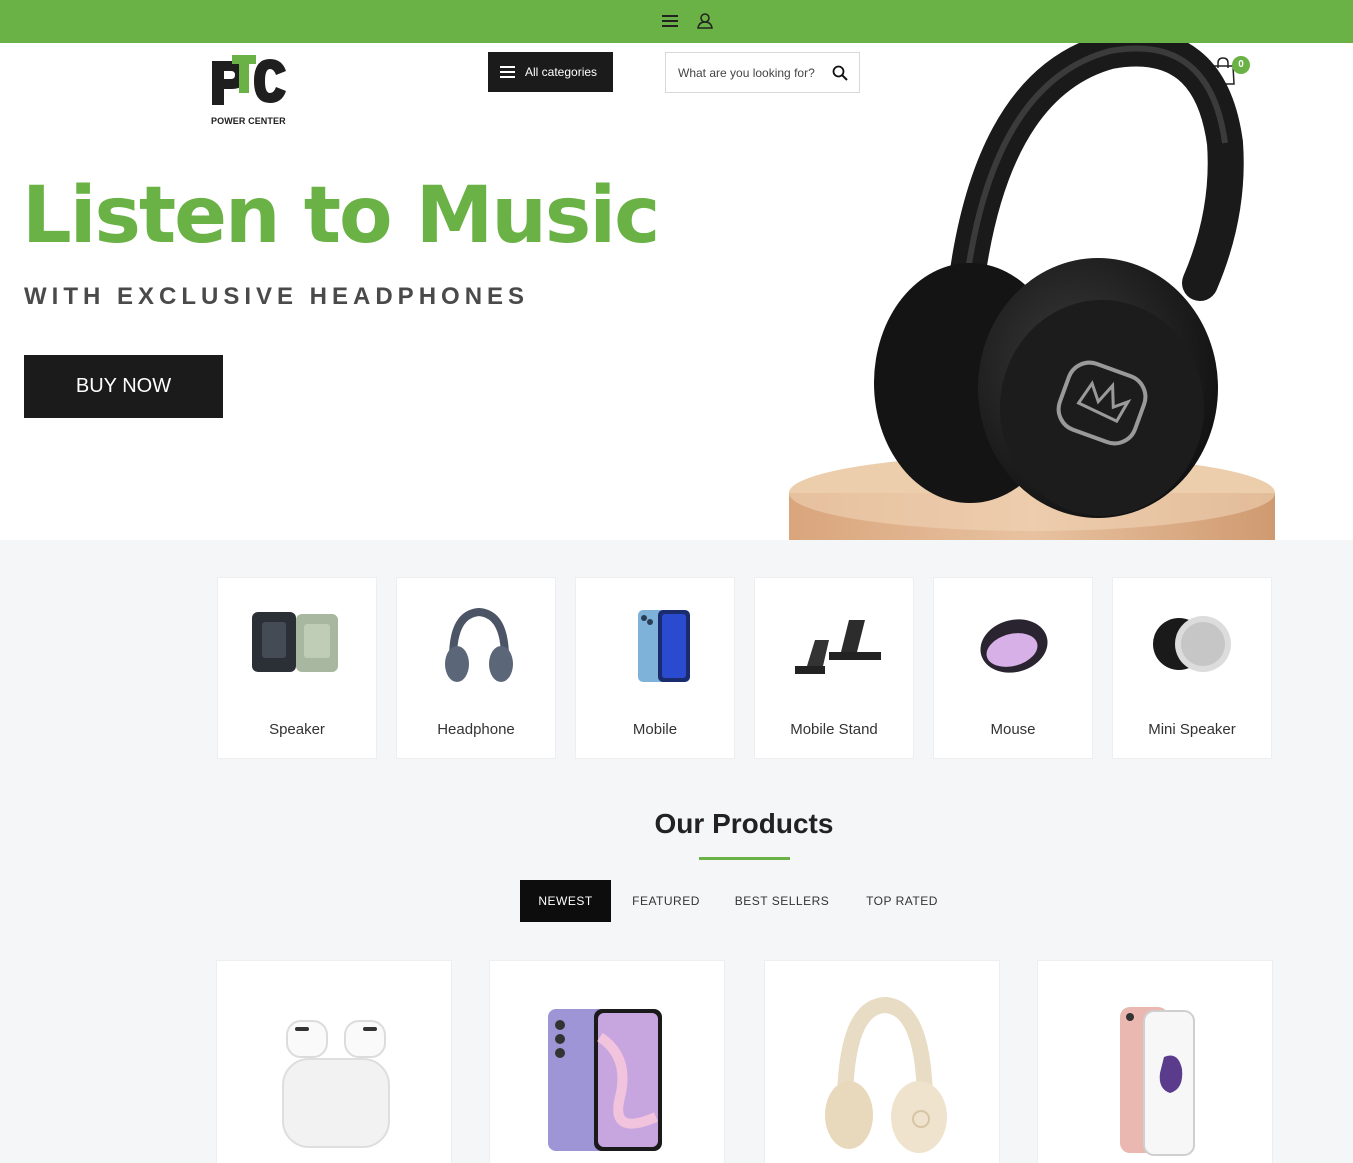 The width and height of the screenshot is (1353, 1163). Describe the element at coordinates (705, 21) in the screenshot. I see `user-icon` at that location.